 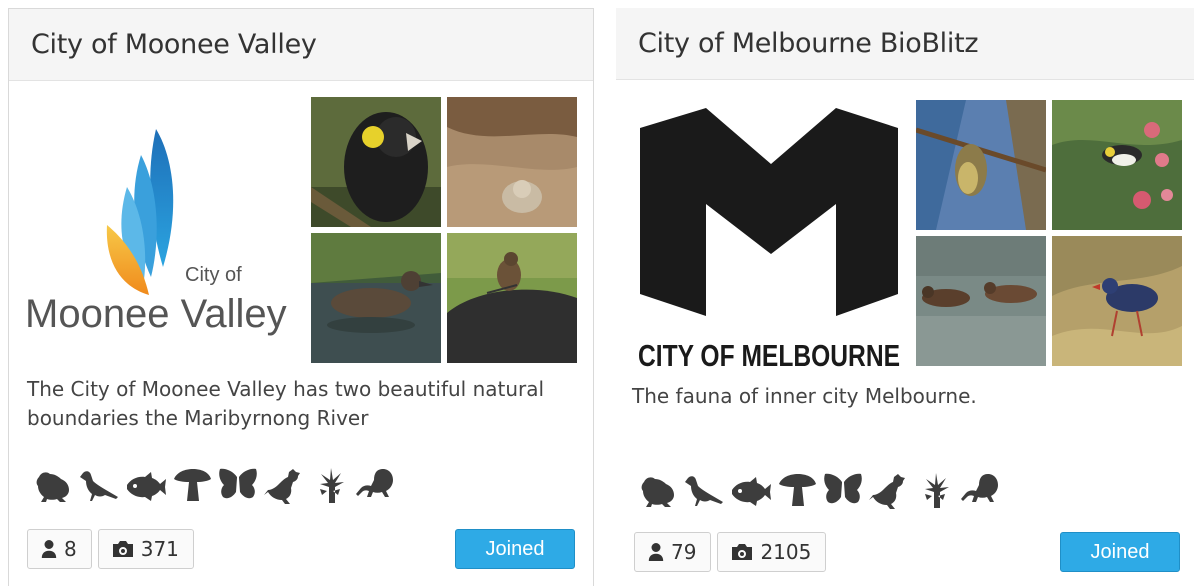 I want to click on members-count: 8, so click(x=70, y=549).